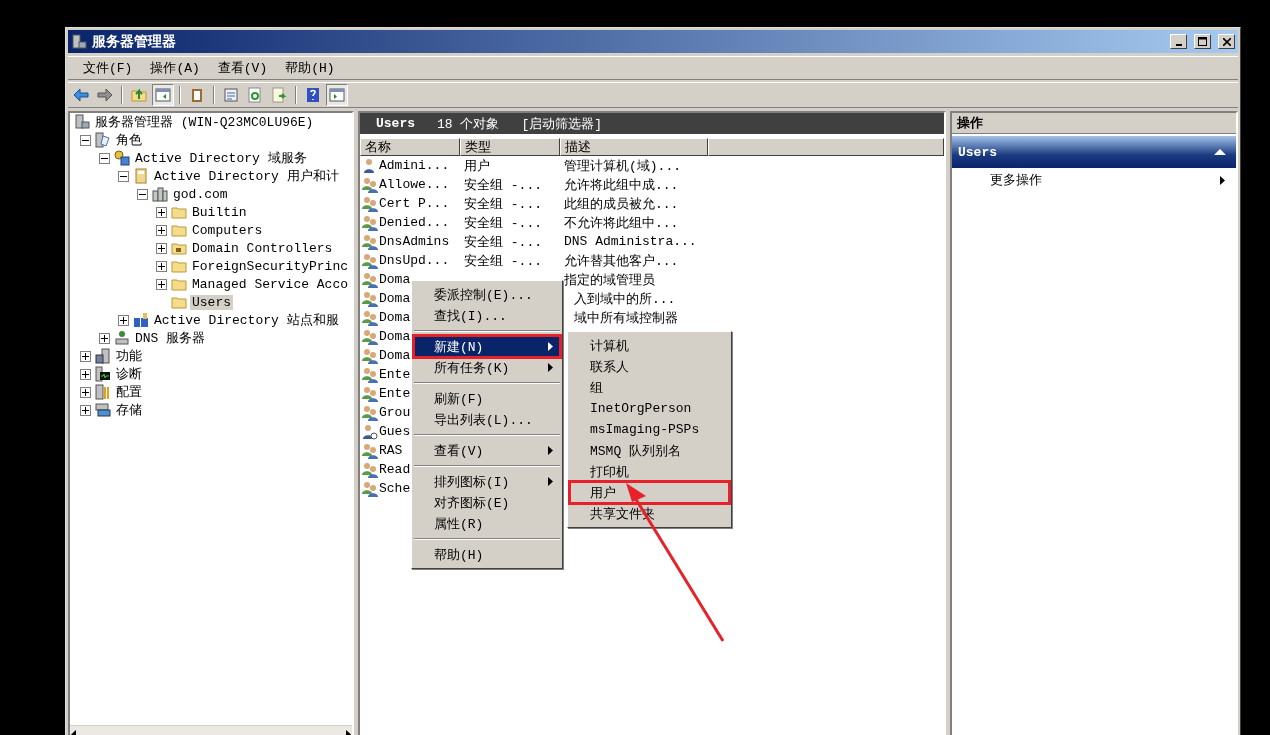 The height and width of the screenshot is (735, 1270). I want to click on menu-item: 操作(A), so click(175, 68).